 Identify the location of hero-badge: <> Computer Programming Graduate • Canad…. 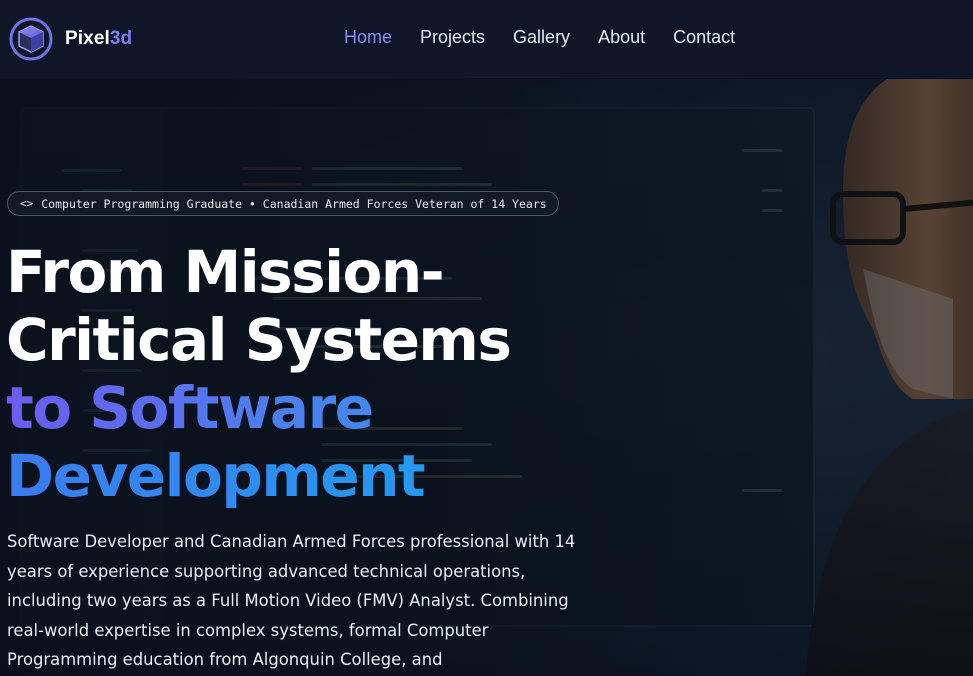
(283, 203).